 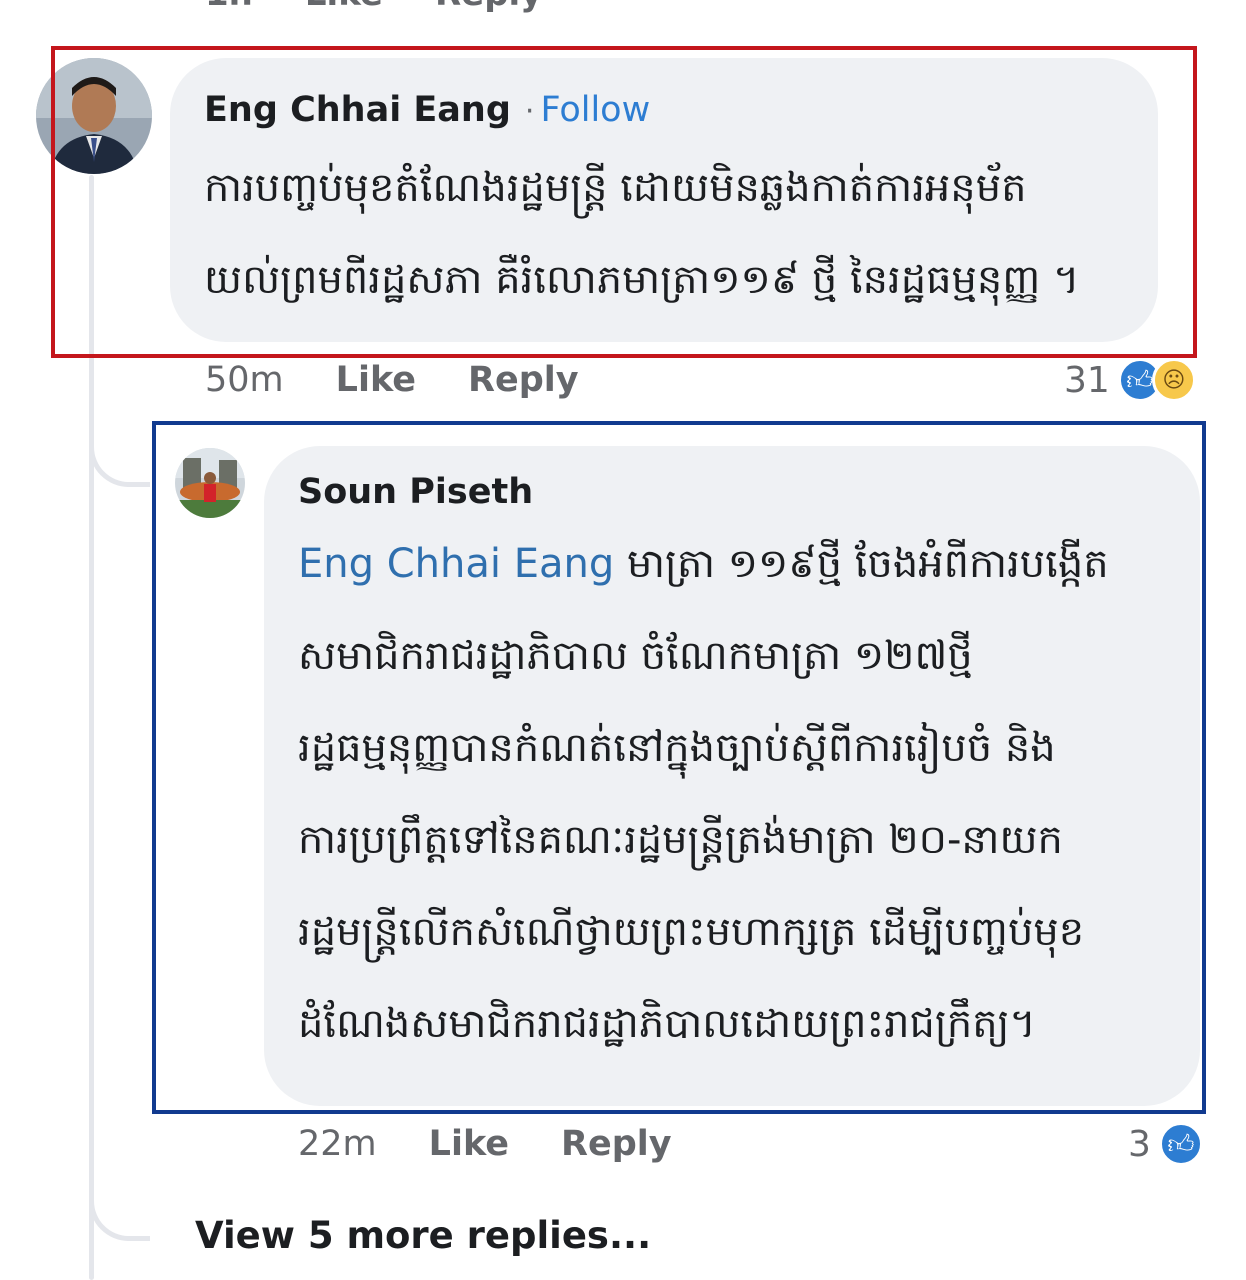 I want to click on reply-time: 22m, so click(x=337, y=1144).